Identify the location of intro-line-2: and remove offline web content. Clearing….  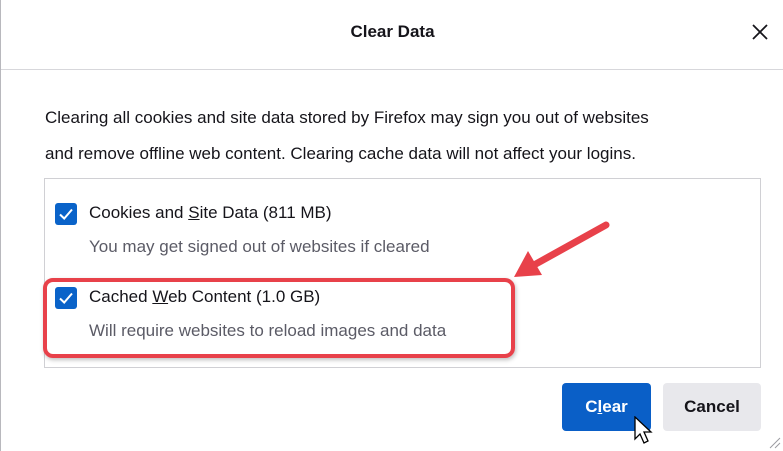
(340, 153).